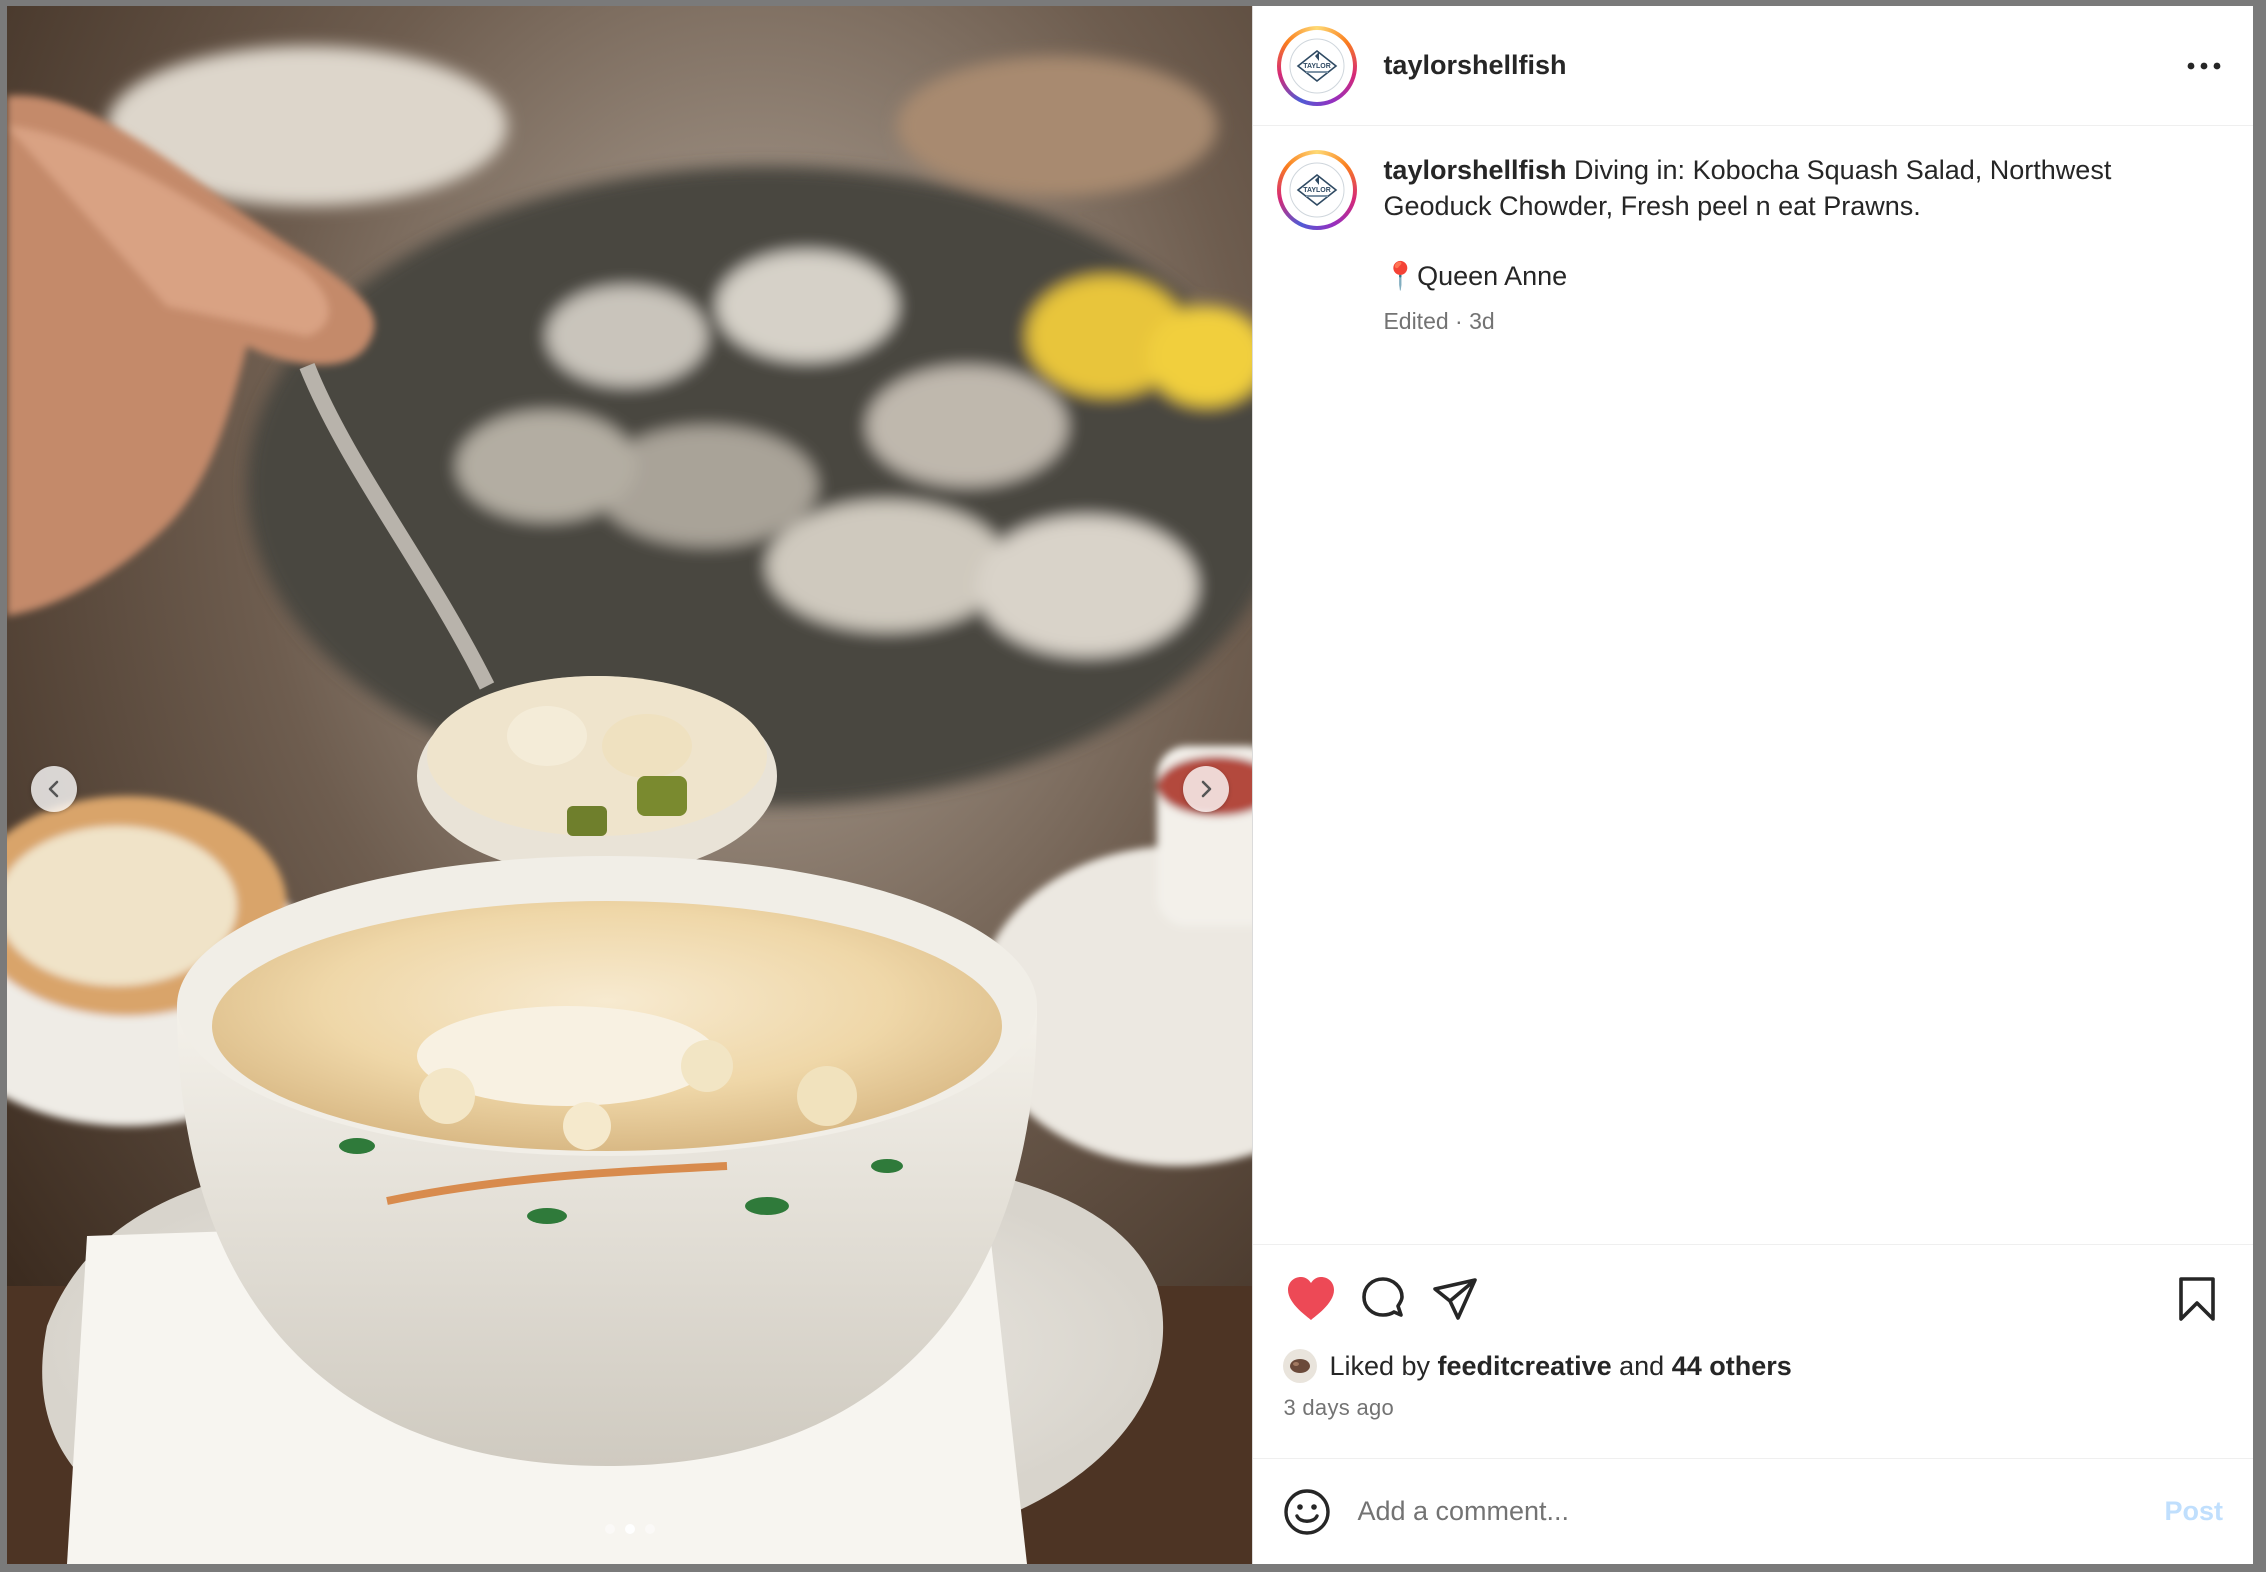  What do you see at coordinates (1525, 1366) in the screenshot?
I see `liked-by-user: feeditcreative` at bounding box center [1525, 1366].